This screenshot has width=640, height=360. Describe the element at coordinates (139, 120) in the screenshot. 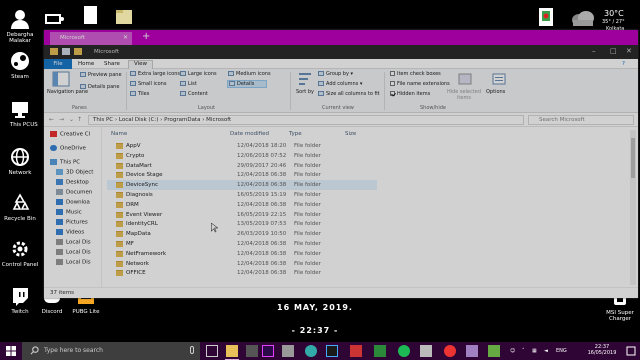

I see `breadcrumb-item: Local Disk (C:)` at that location.